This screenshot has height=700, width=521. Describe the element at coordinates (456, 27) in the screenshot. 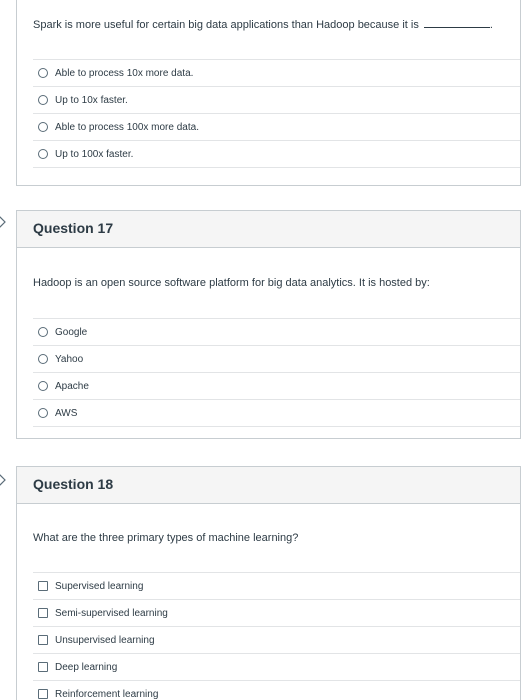

I see `fill-in-blank` at that location.